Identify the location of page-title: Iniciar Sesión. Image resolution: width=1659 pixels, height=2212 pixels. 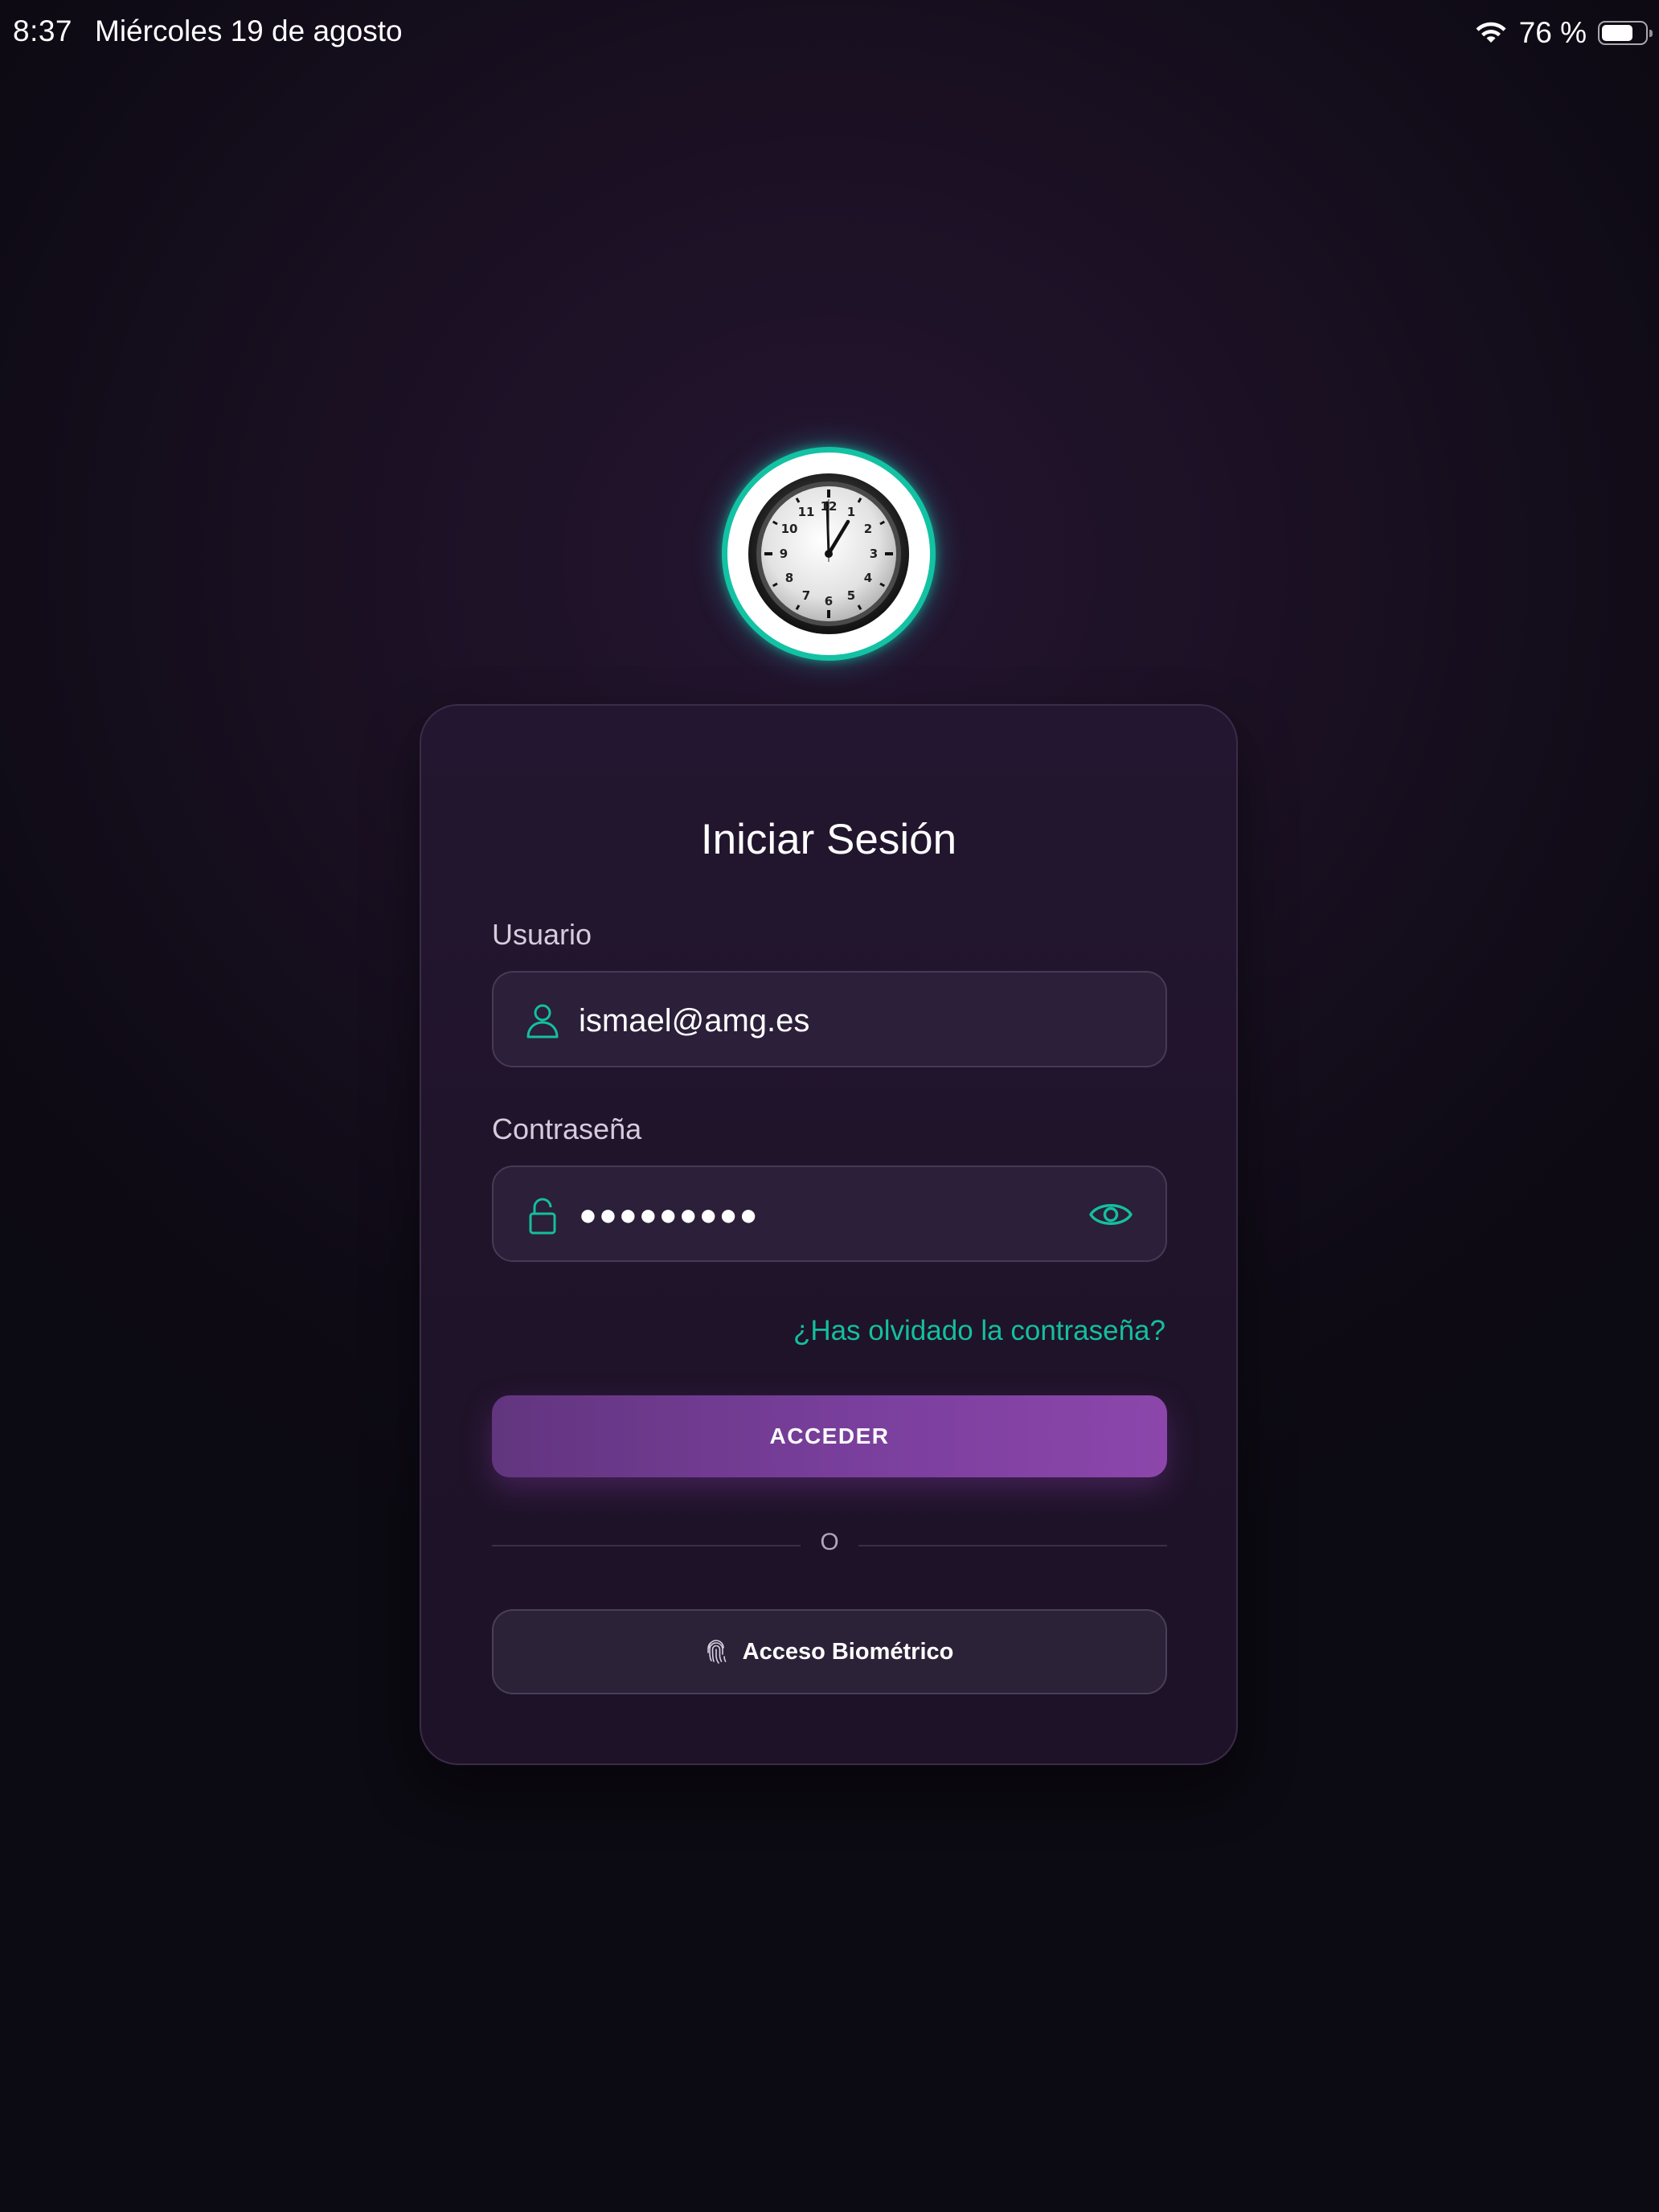
(828, 840).